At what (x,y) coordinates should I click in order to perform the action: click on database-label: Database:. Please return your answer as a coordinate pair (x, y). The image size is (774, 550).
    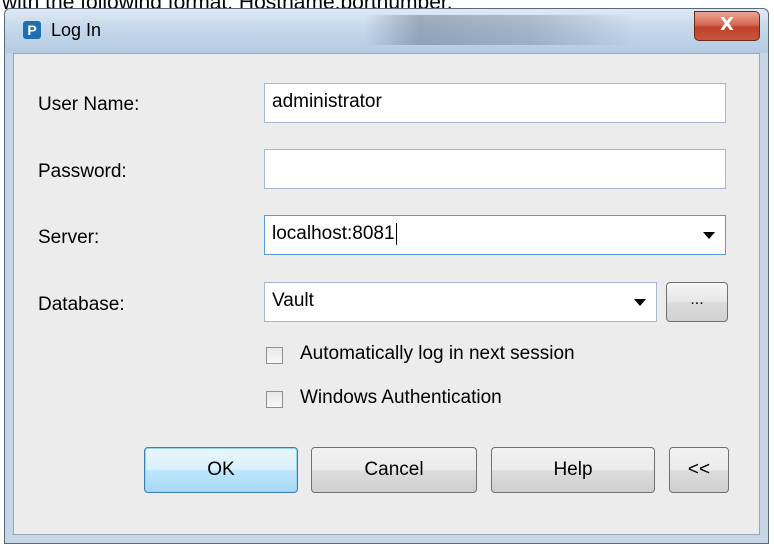
    Looking at the image, I should click on (81, 304).